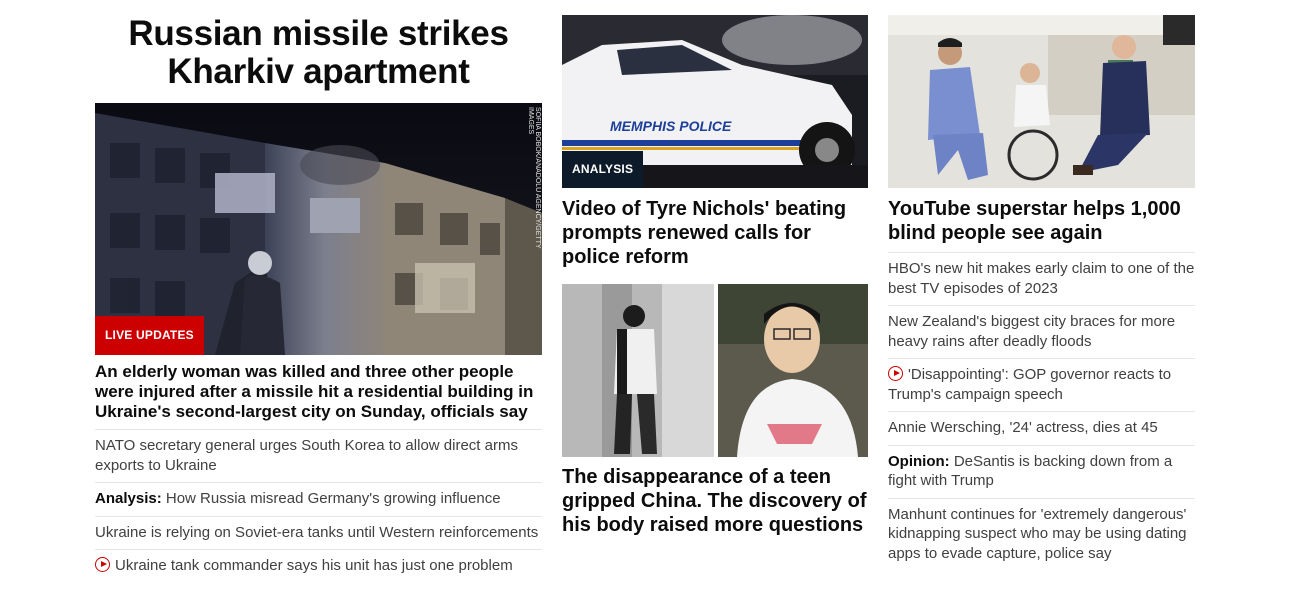 The width and height of the screenshot is (1290, 604). What do you see at coordinates (603, 169) in the screenshot?
I see `analysis-badge: ANALYSIS` at bounding box center [603, 169].